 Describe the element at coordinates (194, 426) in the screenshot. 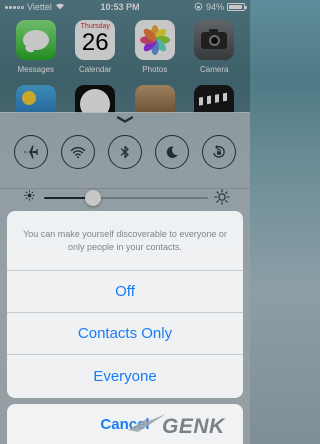

I see `watermark-text: GENK` at that location.